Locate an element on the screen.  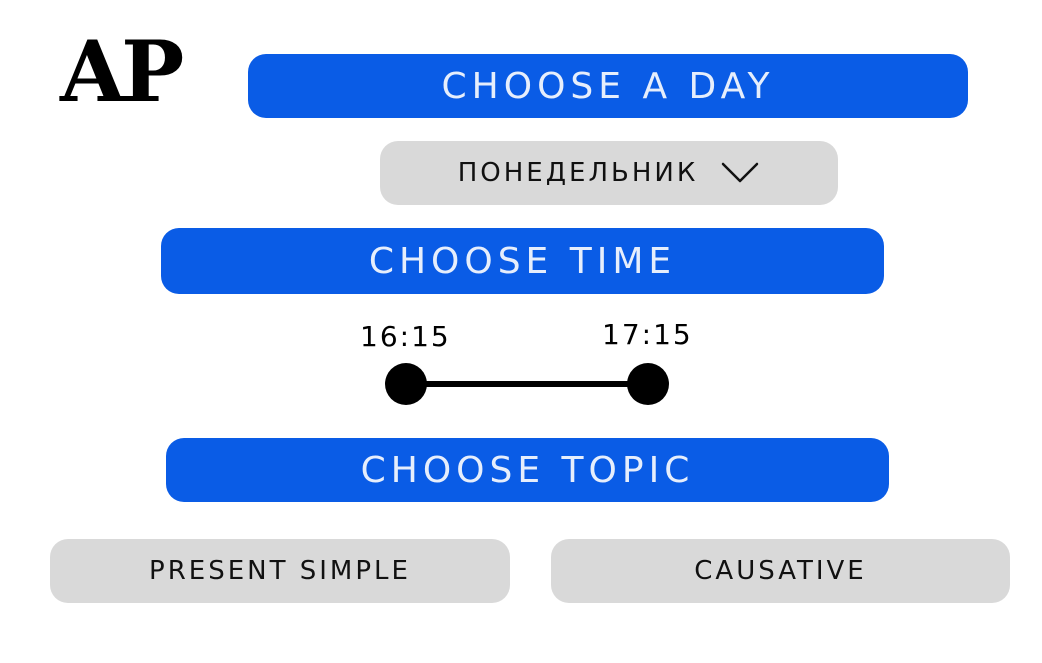
choose-time-header: CHOOSE TIME is located at coordinates (522, 261).